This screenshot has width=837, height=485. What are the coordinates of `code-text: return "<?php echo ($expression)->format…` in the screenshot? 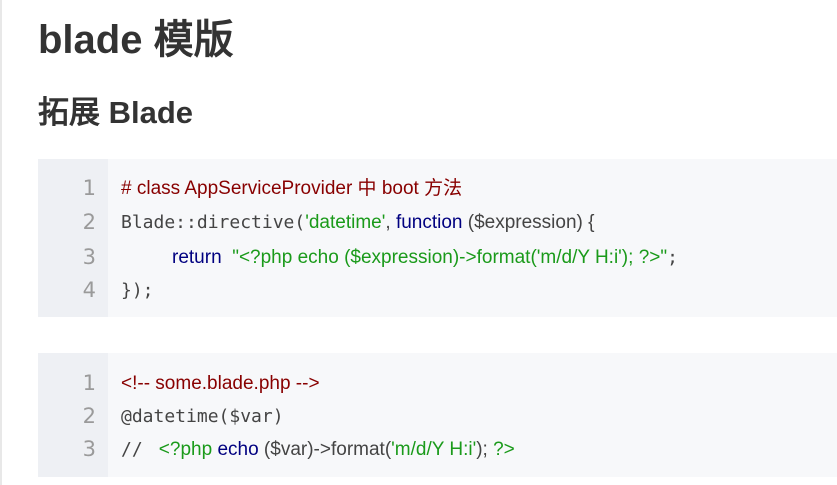 It's located at (425, 257).